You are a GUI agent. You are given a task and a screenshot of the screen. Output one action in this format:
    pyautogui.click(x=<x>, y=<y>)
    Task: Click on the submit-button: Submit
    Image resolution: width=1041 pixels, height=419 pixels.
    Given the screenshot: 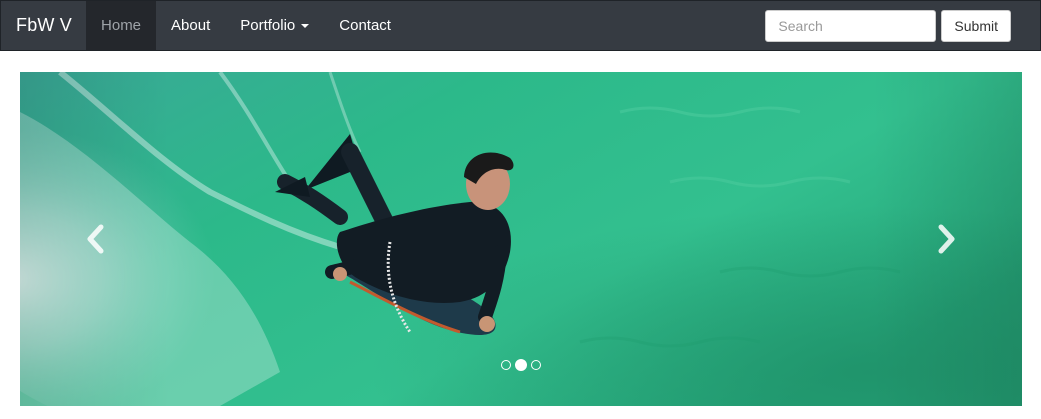 What is the action you would take?
    pyautogui.click(x=976, y=26)
    